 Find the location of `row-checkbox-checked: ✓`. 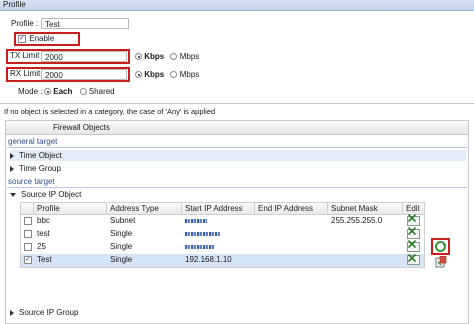

row-checkbox-checked: ✓ is located at coordinates (28, 260).